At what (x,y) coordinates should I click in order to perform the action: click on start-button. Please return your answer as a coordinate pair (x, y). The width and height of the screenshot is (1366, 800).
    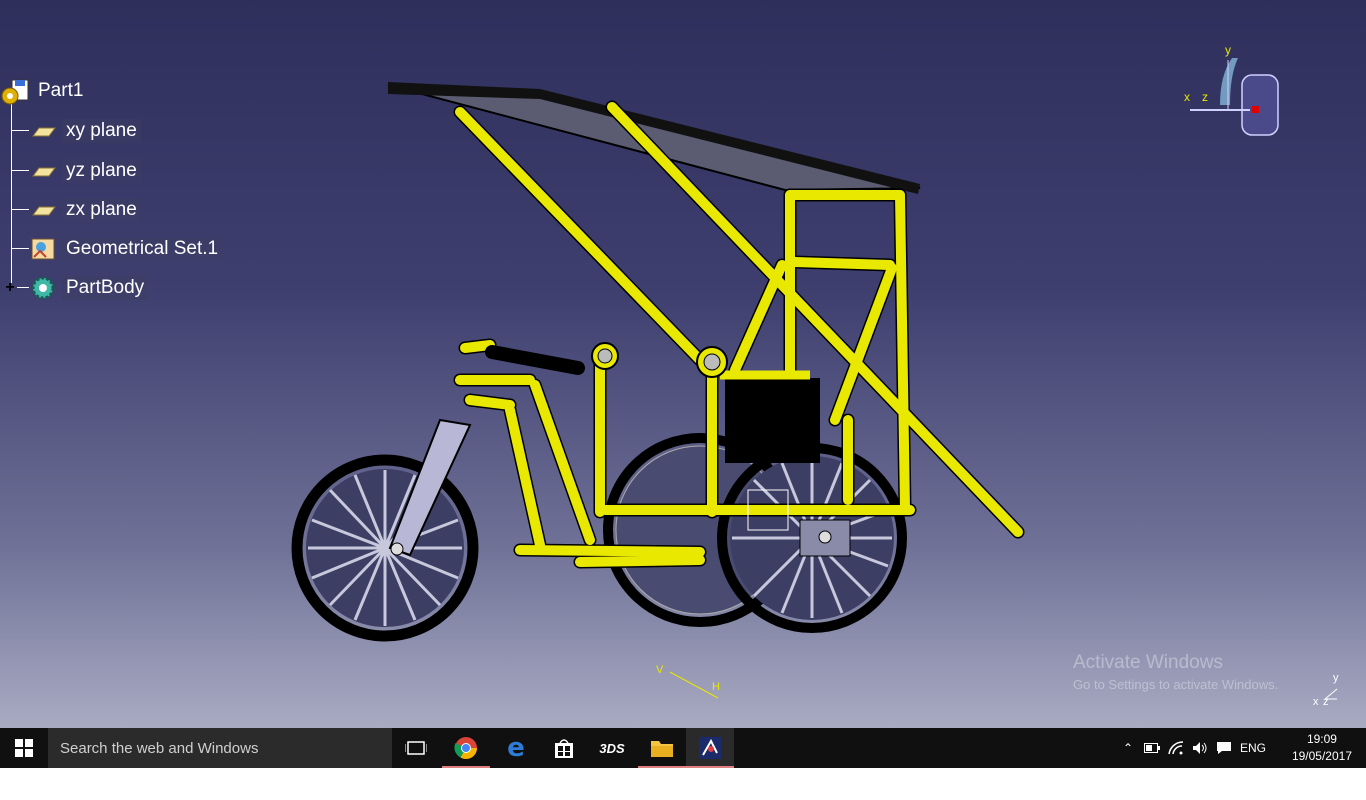
    Looking at the image, I should click on (24, 748).